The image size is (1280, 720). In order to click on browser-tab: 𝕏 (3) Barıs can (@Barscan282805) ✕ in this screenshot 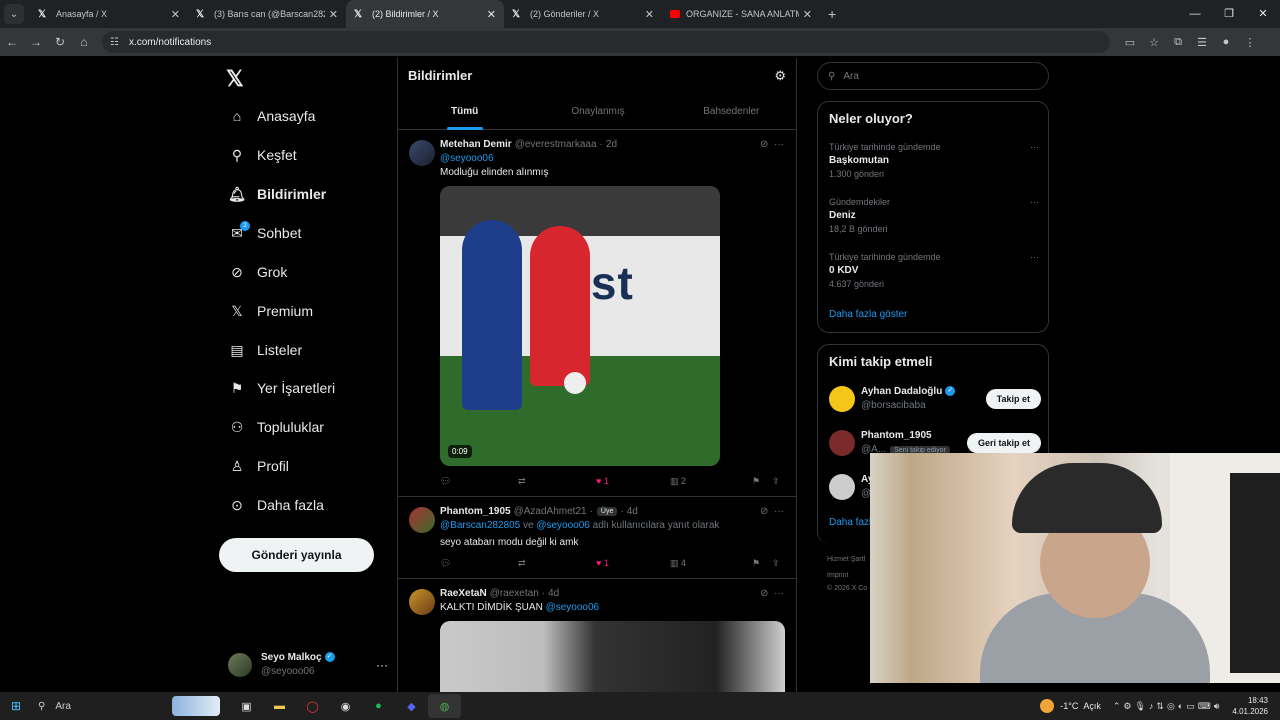, I will do `click(267, 14)`.